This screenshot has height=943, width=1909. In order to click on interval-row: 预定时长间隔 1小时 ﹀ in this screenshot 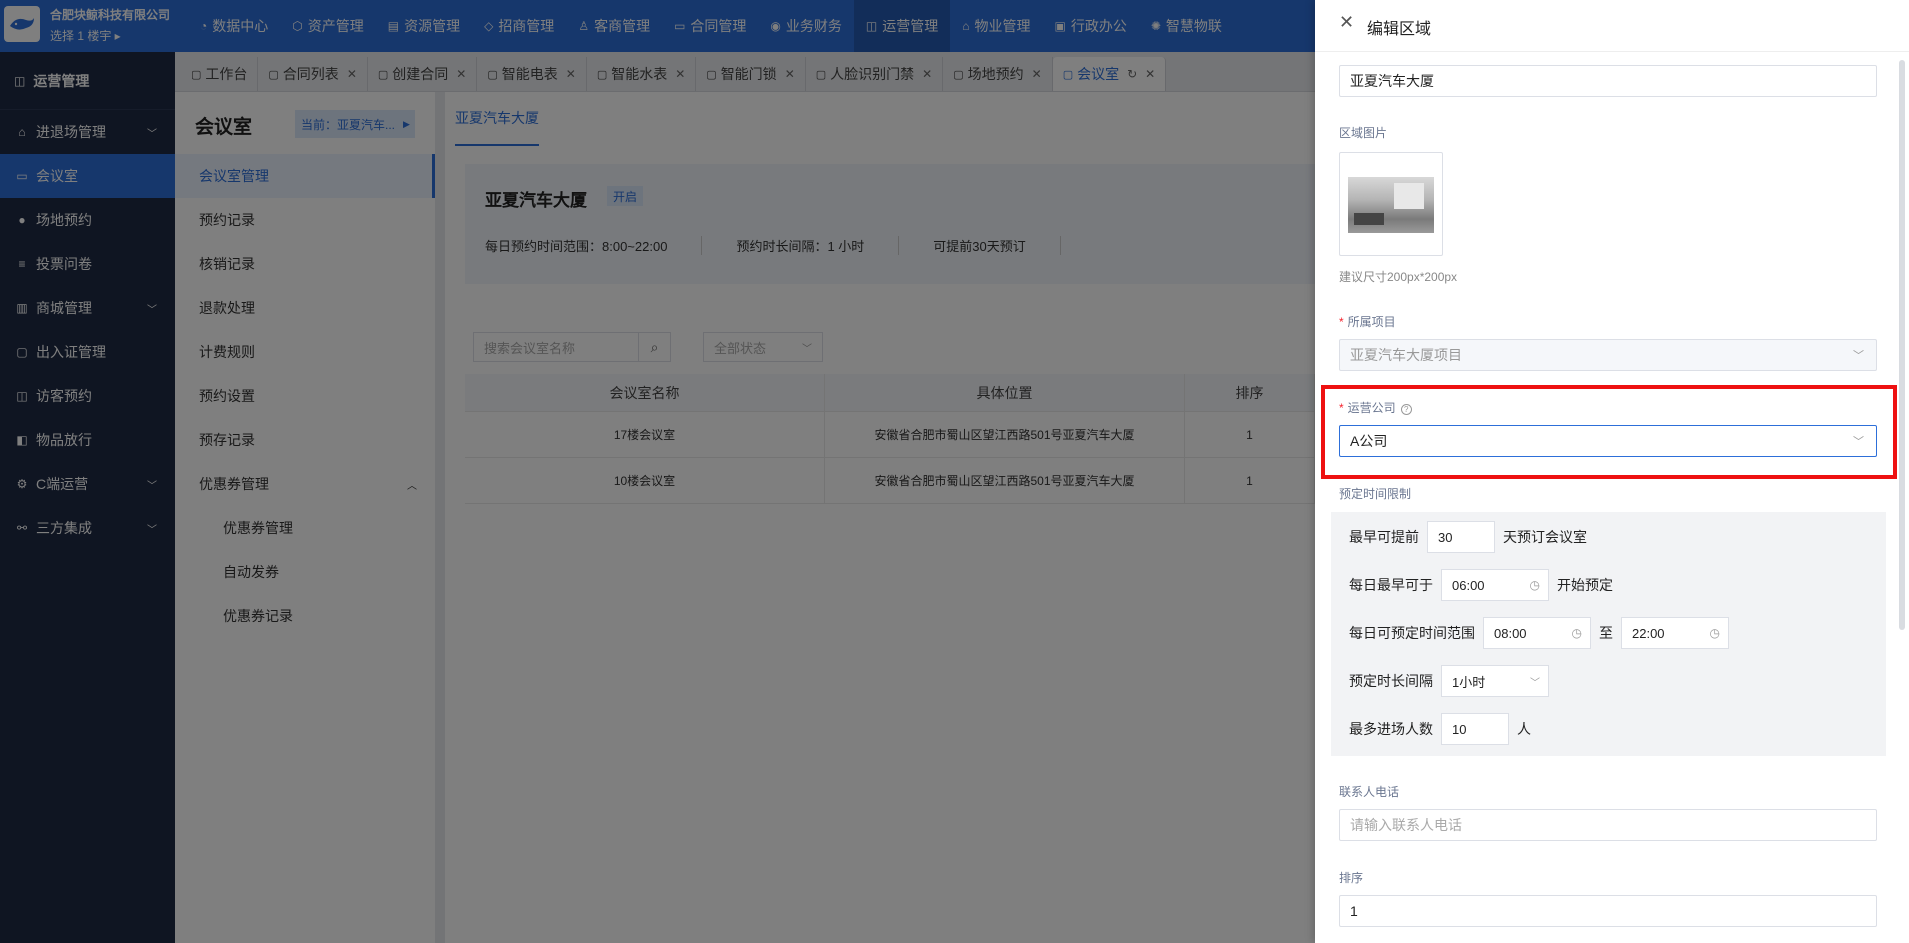, I will do `click(1453, 681)`.